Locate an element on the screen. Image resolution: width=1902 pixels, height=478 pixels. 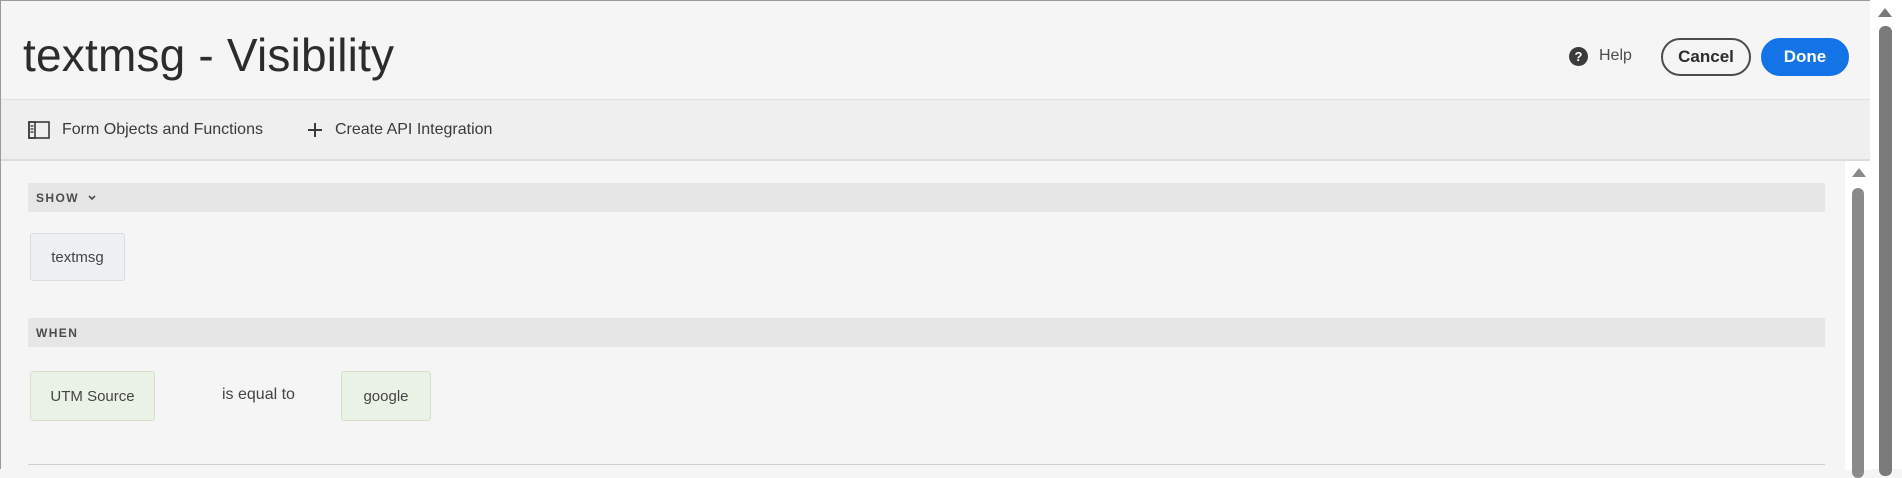
show-section-header: SHOW is located at coordinates (926, 197).